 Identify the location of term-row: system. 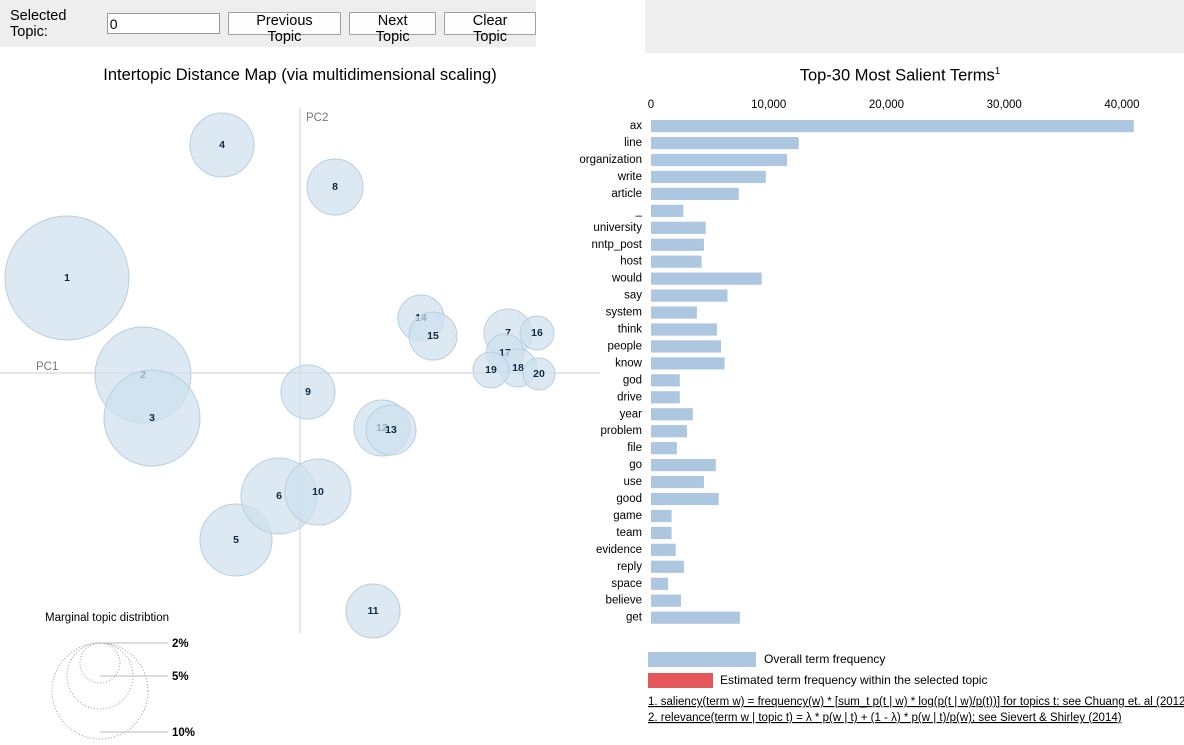
(651, 312).